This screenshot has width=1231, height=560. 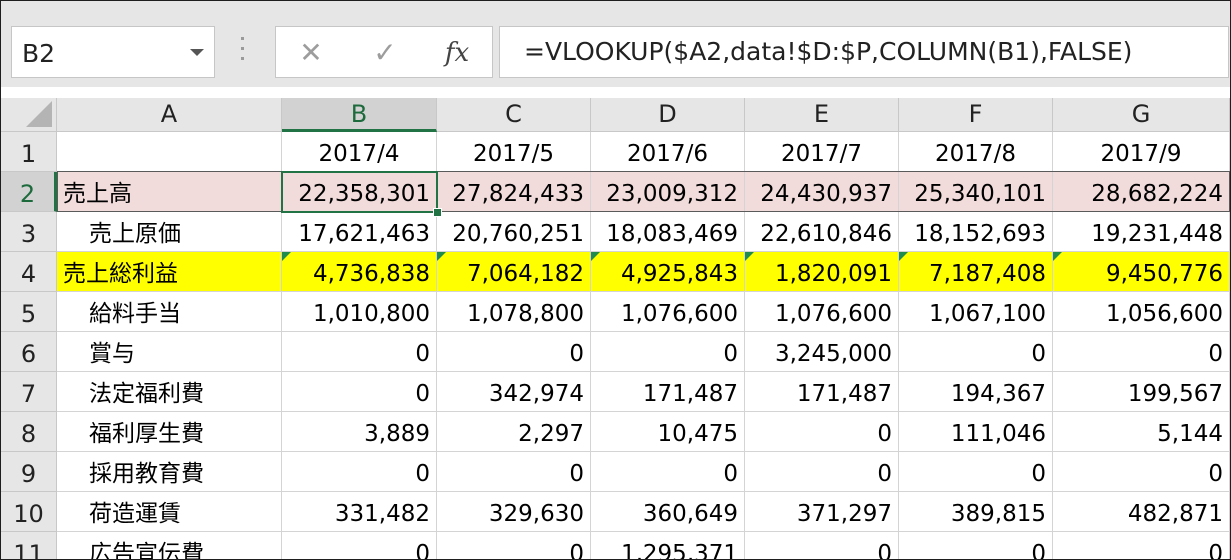 What do you see at coordinates (359, 312) in the screenshot?
I see `table-cell: 1,010,800` at bounding box center [359, 312].